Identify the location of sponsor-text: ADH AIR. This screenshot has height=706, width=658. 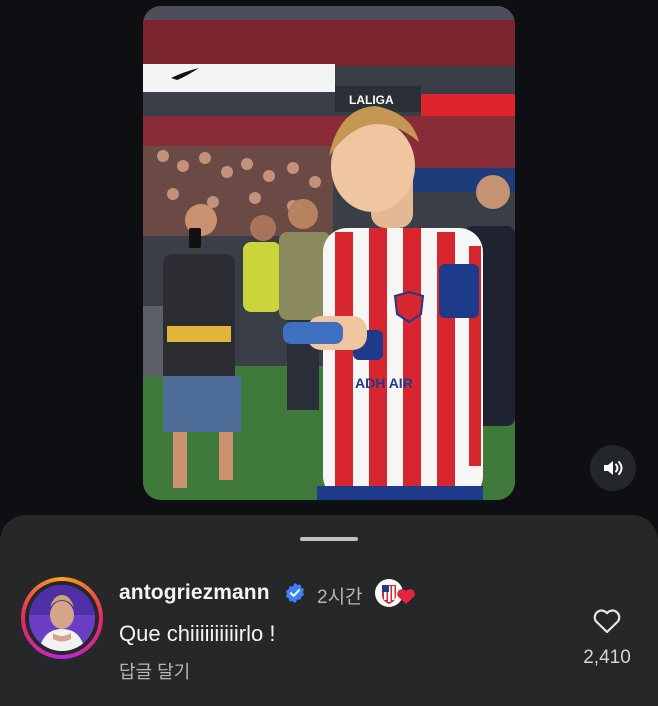
(384, 383).